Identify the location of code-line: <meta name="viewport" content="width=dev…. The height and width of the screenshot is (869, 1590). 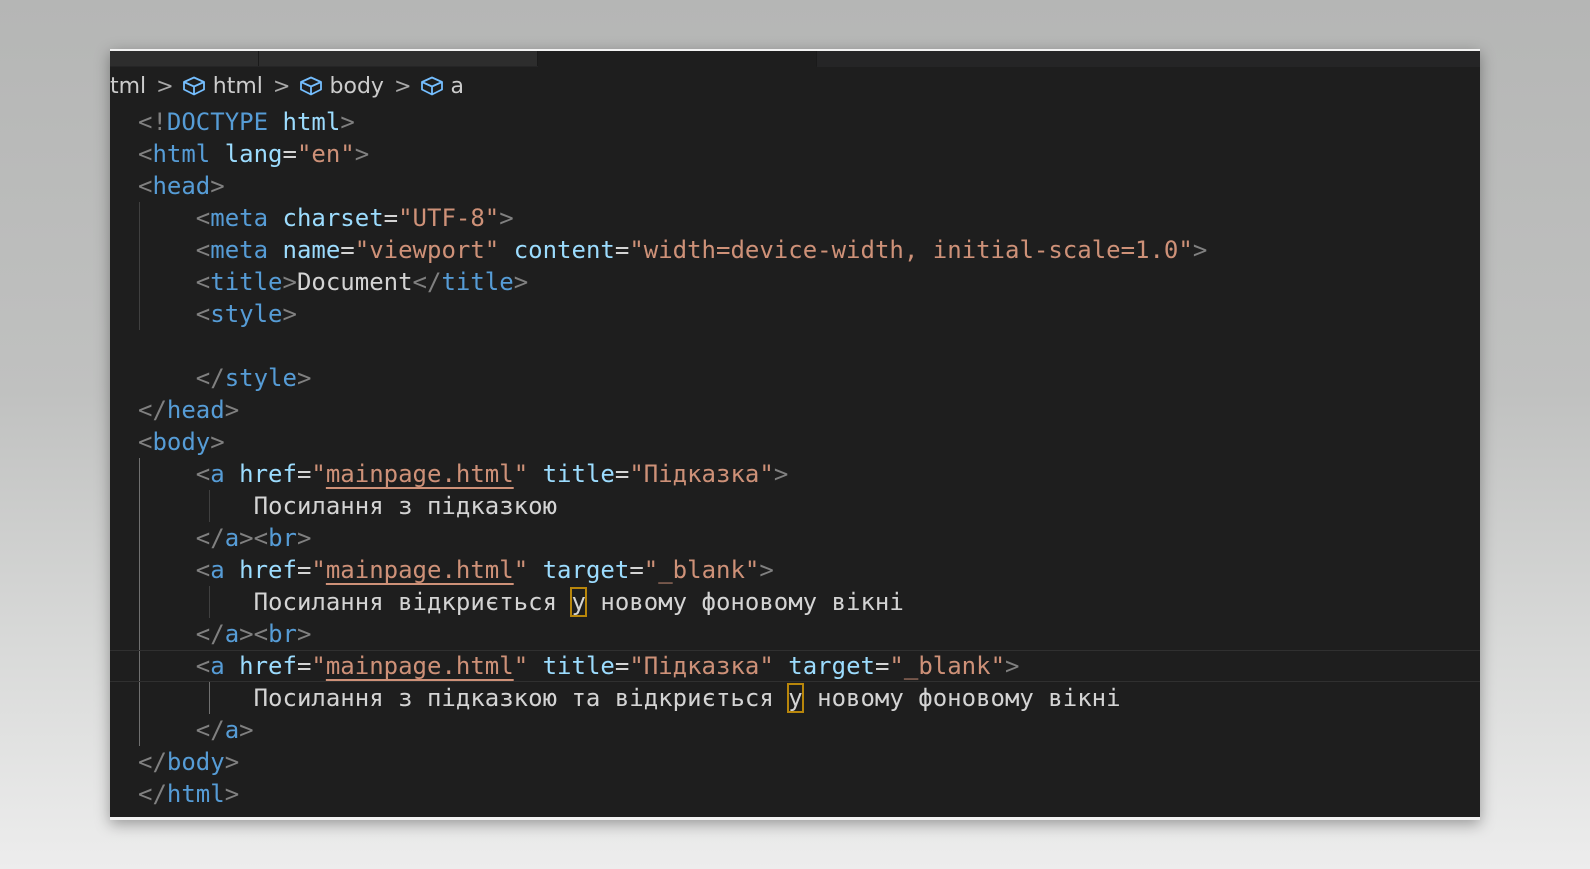
(795, 250).